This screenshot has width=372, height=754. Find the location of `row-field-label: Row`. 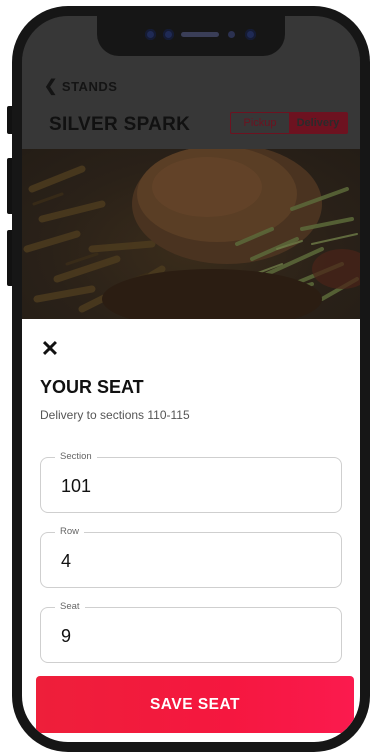

row-field-label: Row is located at coordinates (70, 531).